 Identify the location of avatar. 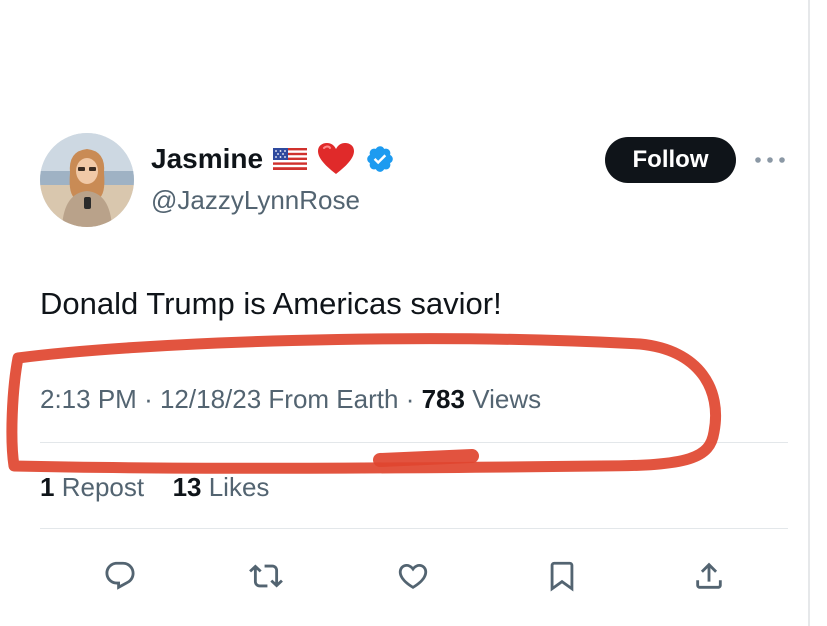
(87, 180).